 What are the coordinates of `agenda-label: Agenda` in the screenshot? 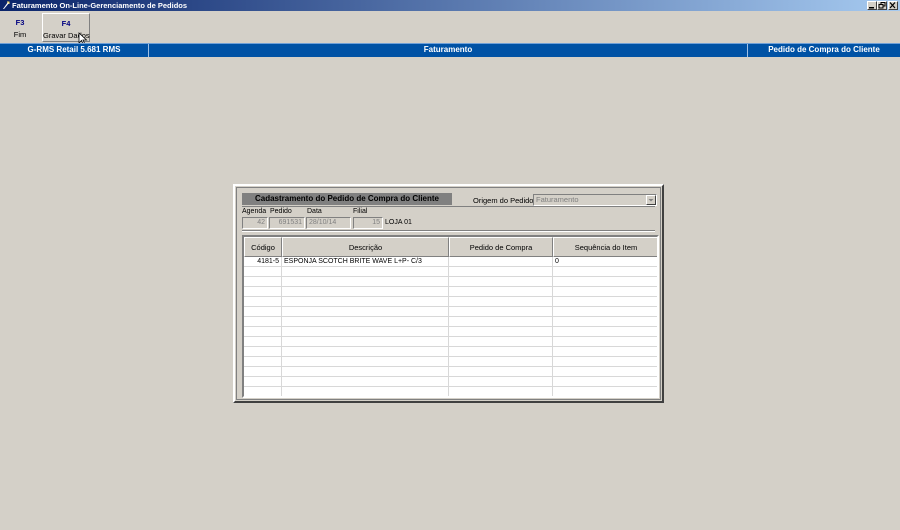 It's located at (254, 211).